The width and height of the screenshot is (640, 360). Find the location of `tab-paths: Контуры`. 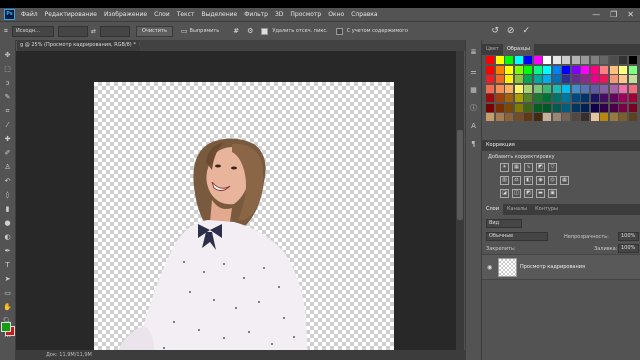

tab-paths: Контуры is located at coordinates (546, 209).